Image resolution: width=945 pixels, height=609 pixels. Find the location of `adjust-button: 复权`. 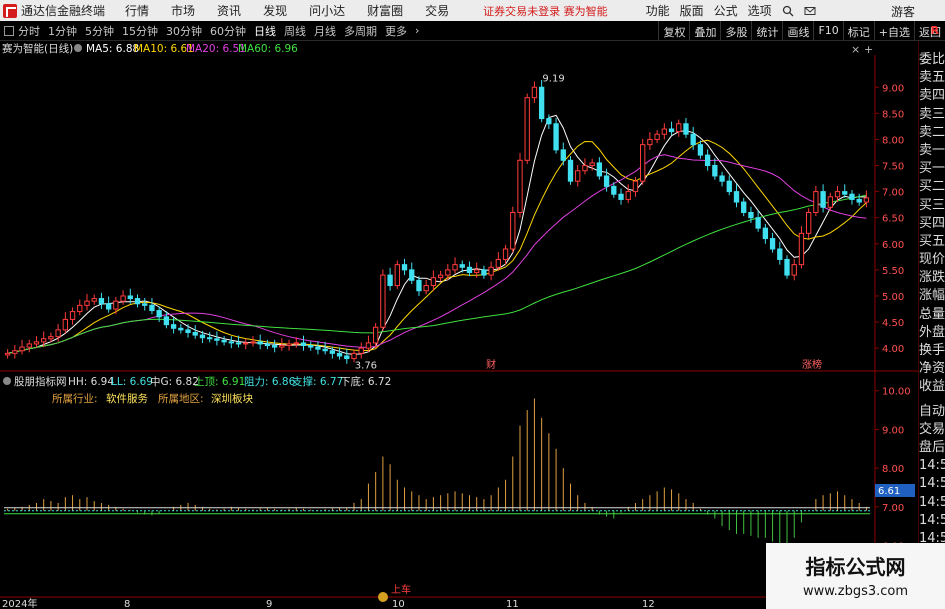

adjust-button: 复权 is located at coordinates (673, 31).